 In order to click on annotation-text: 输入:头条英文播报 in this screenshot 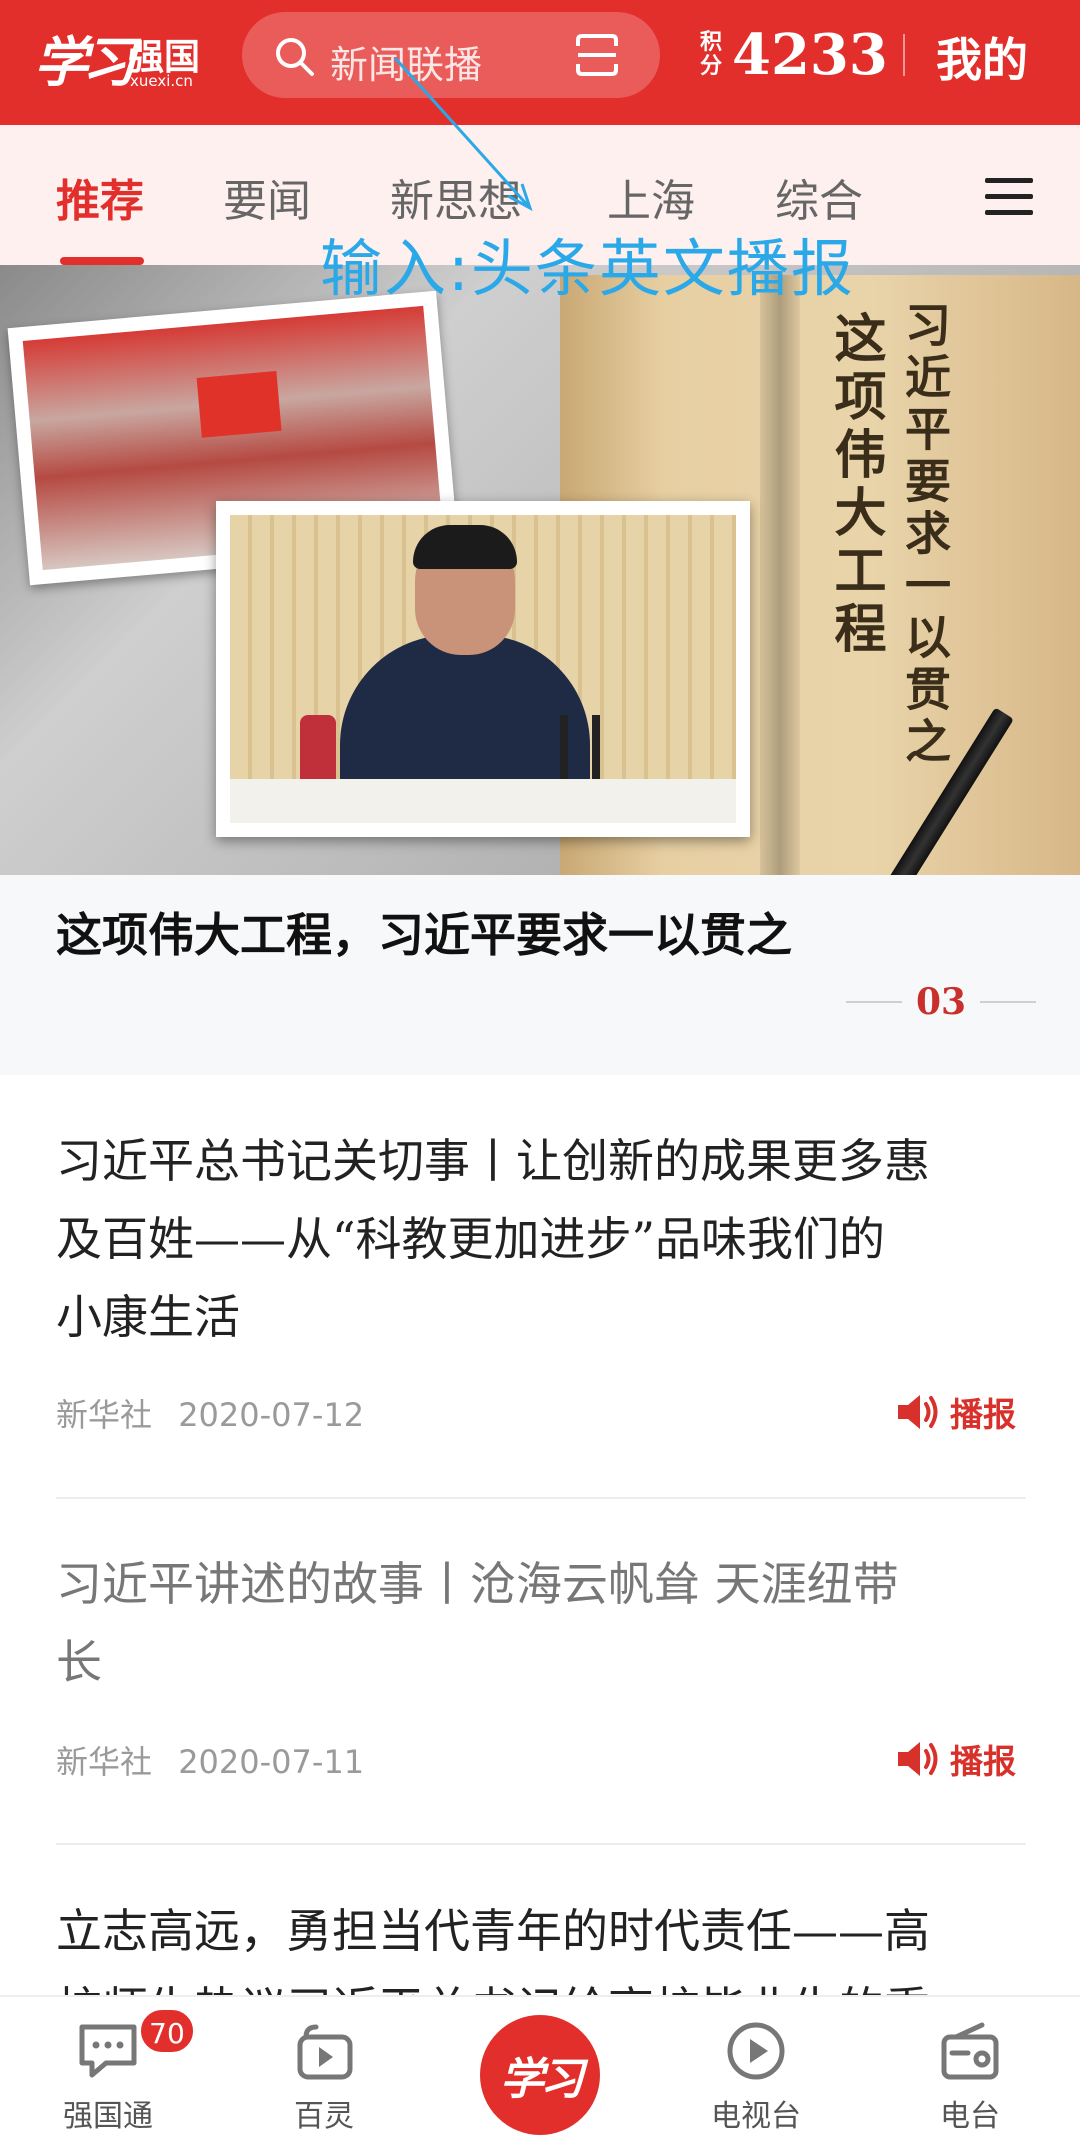, I will do `click(587, 268)`.